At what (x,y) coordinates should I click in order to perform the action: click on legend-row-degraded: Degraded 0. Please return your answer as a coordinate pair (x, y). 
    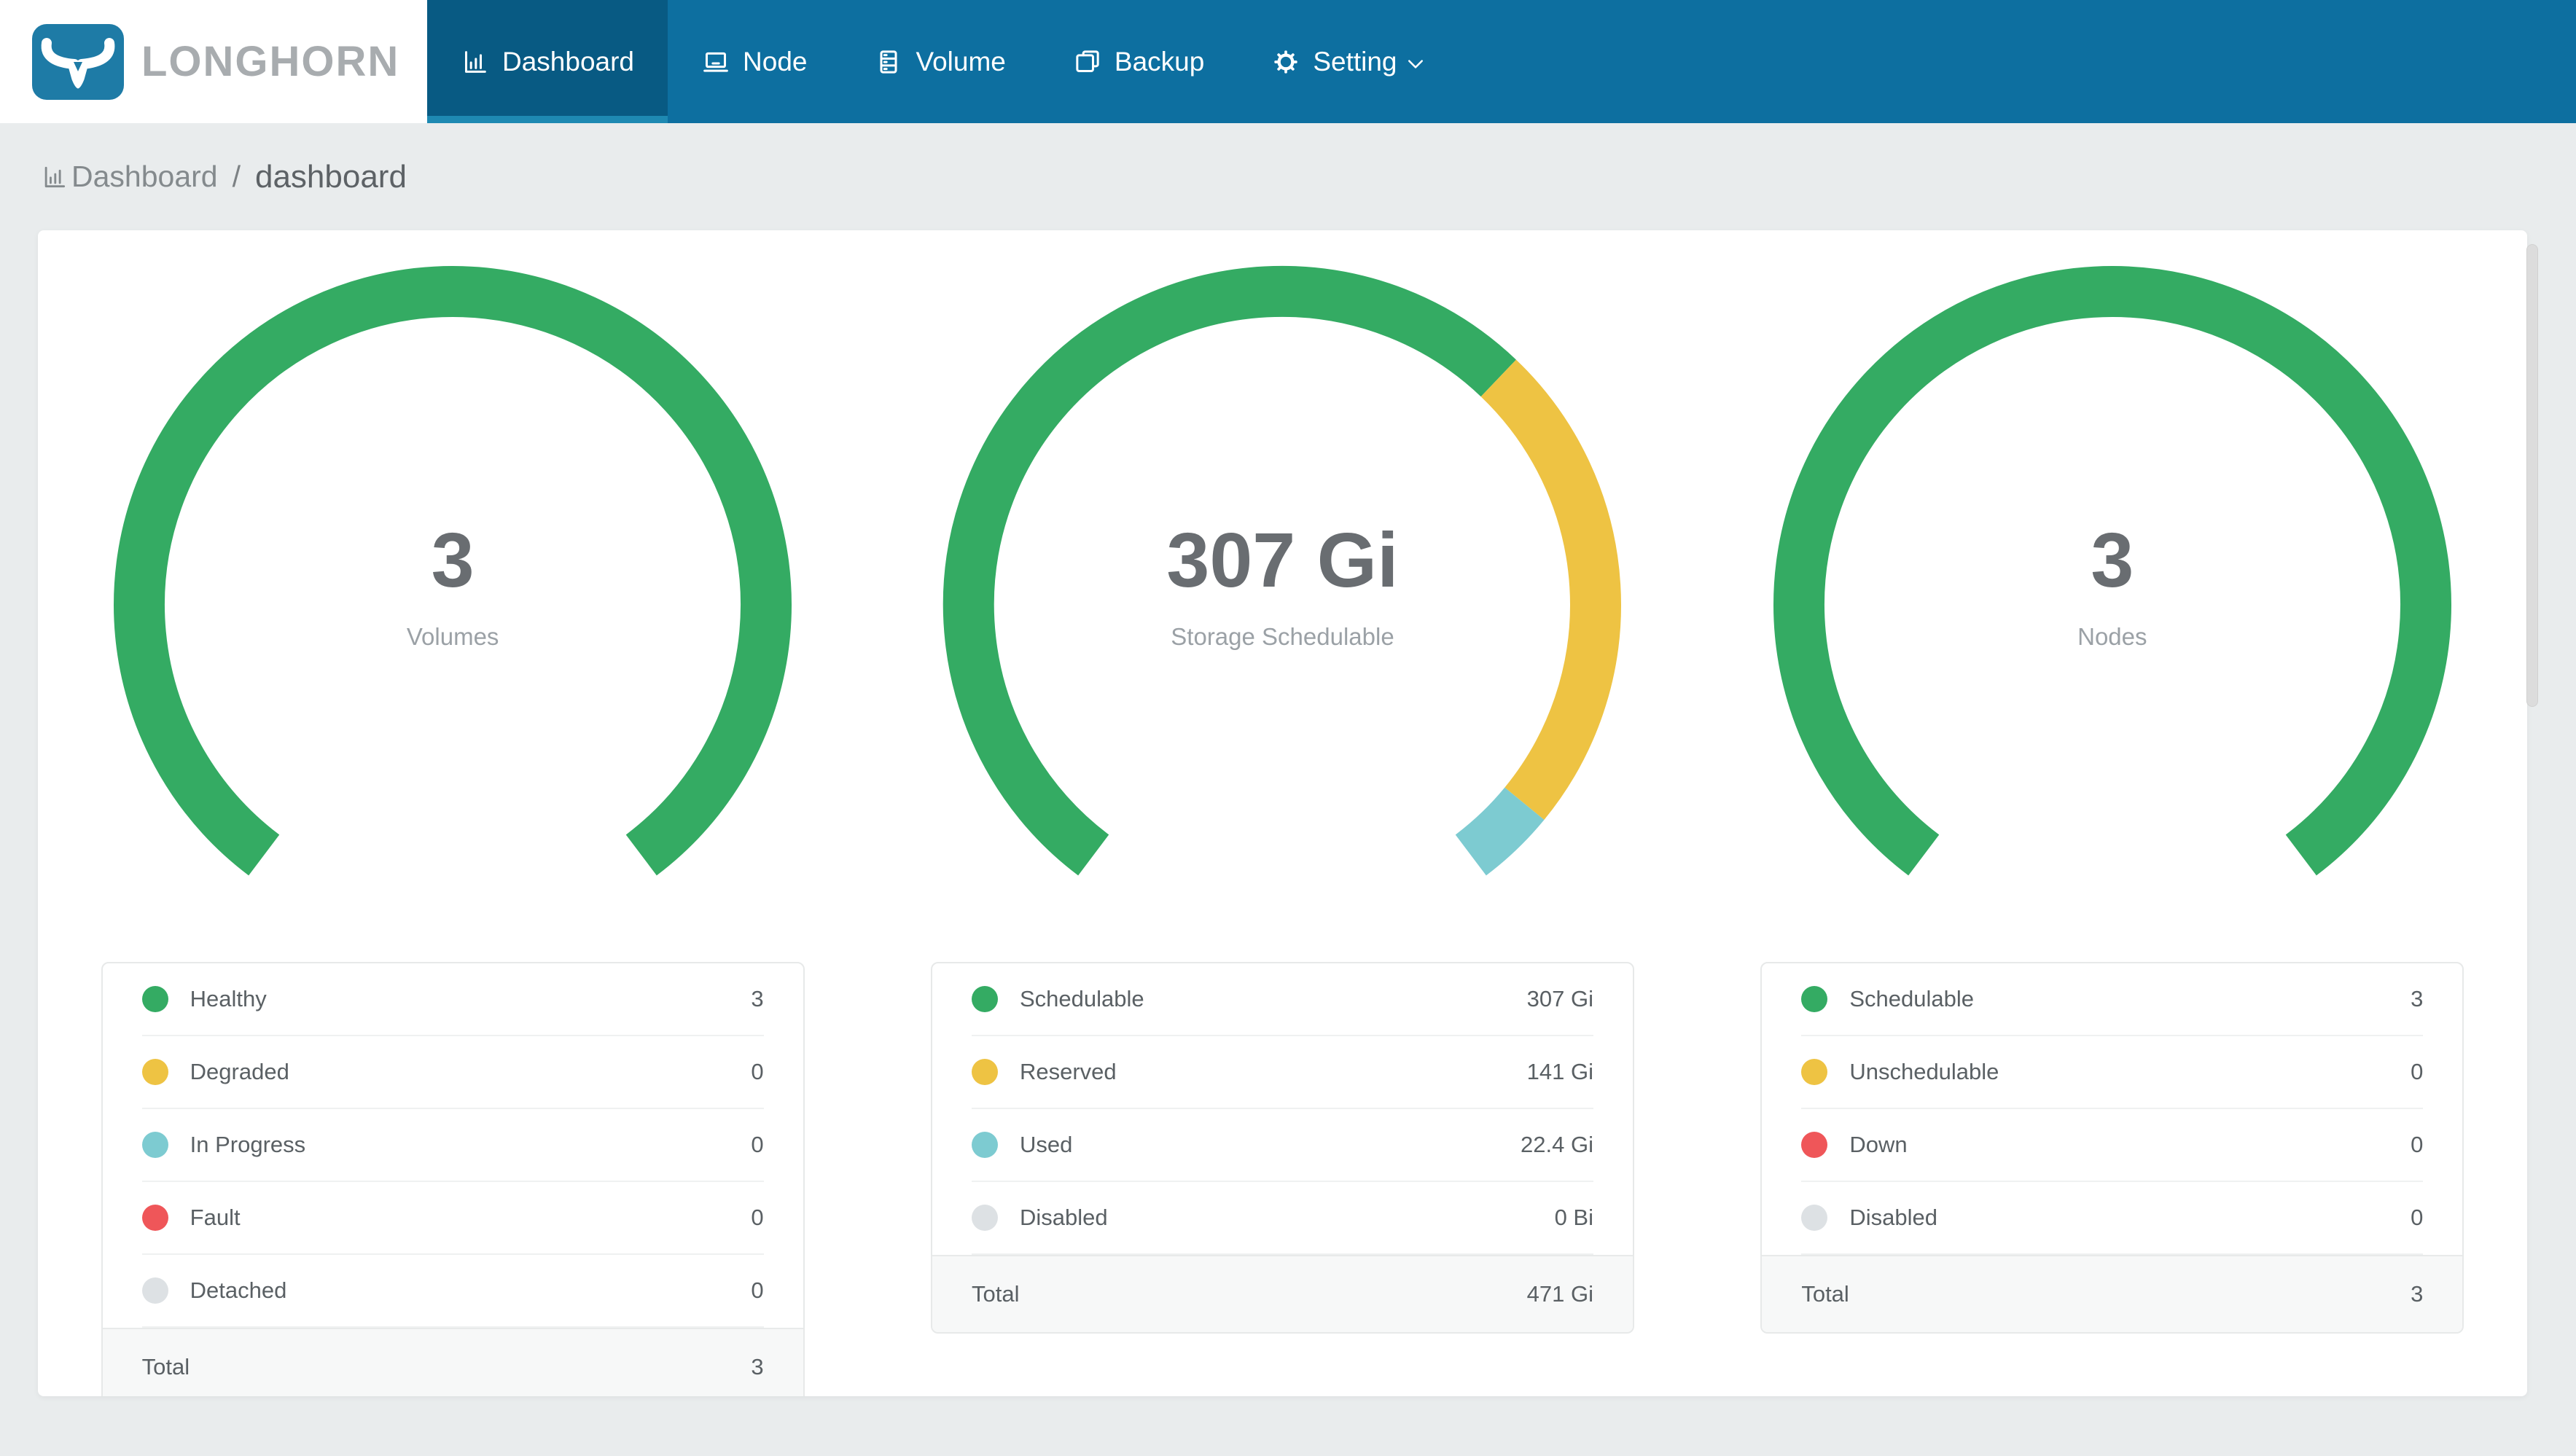
    Looking at the image, I should click on (452, 1072).